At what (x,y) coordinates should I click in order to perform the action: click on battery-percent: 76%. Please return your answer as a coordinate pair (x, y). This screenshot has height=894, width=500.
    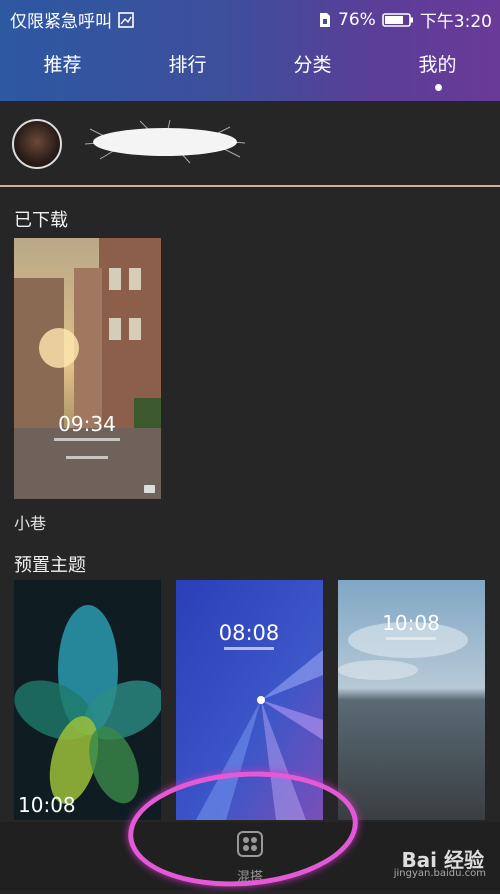
    Looking at the image, I should click on (357, 19).